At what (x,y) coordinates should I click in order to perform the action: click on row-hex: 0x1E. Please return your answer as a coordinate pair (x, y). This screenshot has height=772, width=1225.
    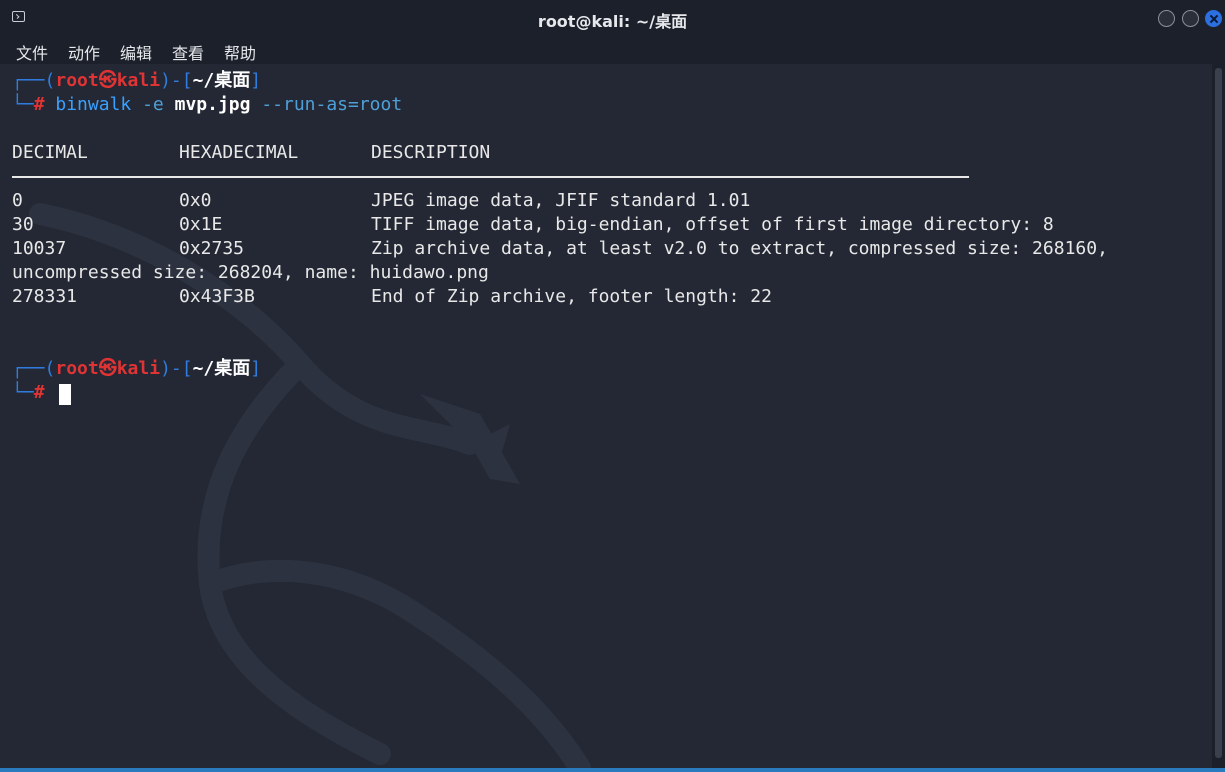
    Looking at the image, I should click on (201, 224).